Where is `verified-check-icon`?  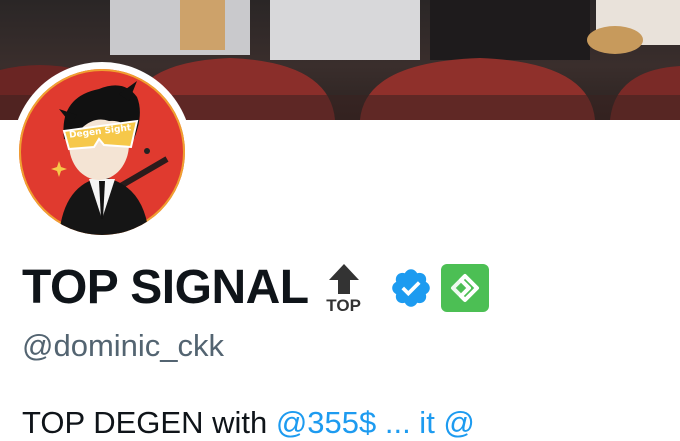
verified-check-icon is located at coordinates (411, 288).